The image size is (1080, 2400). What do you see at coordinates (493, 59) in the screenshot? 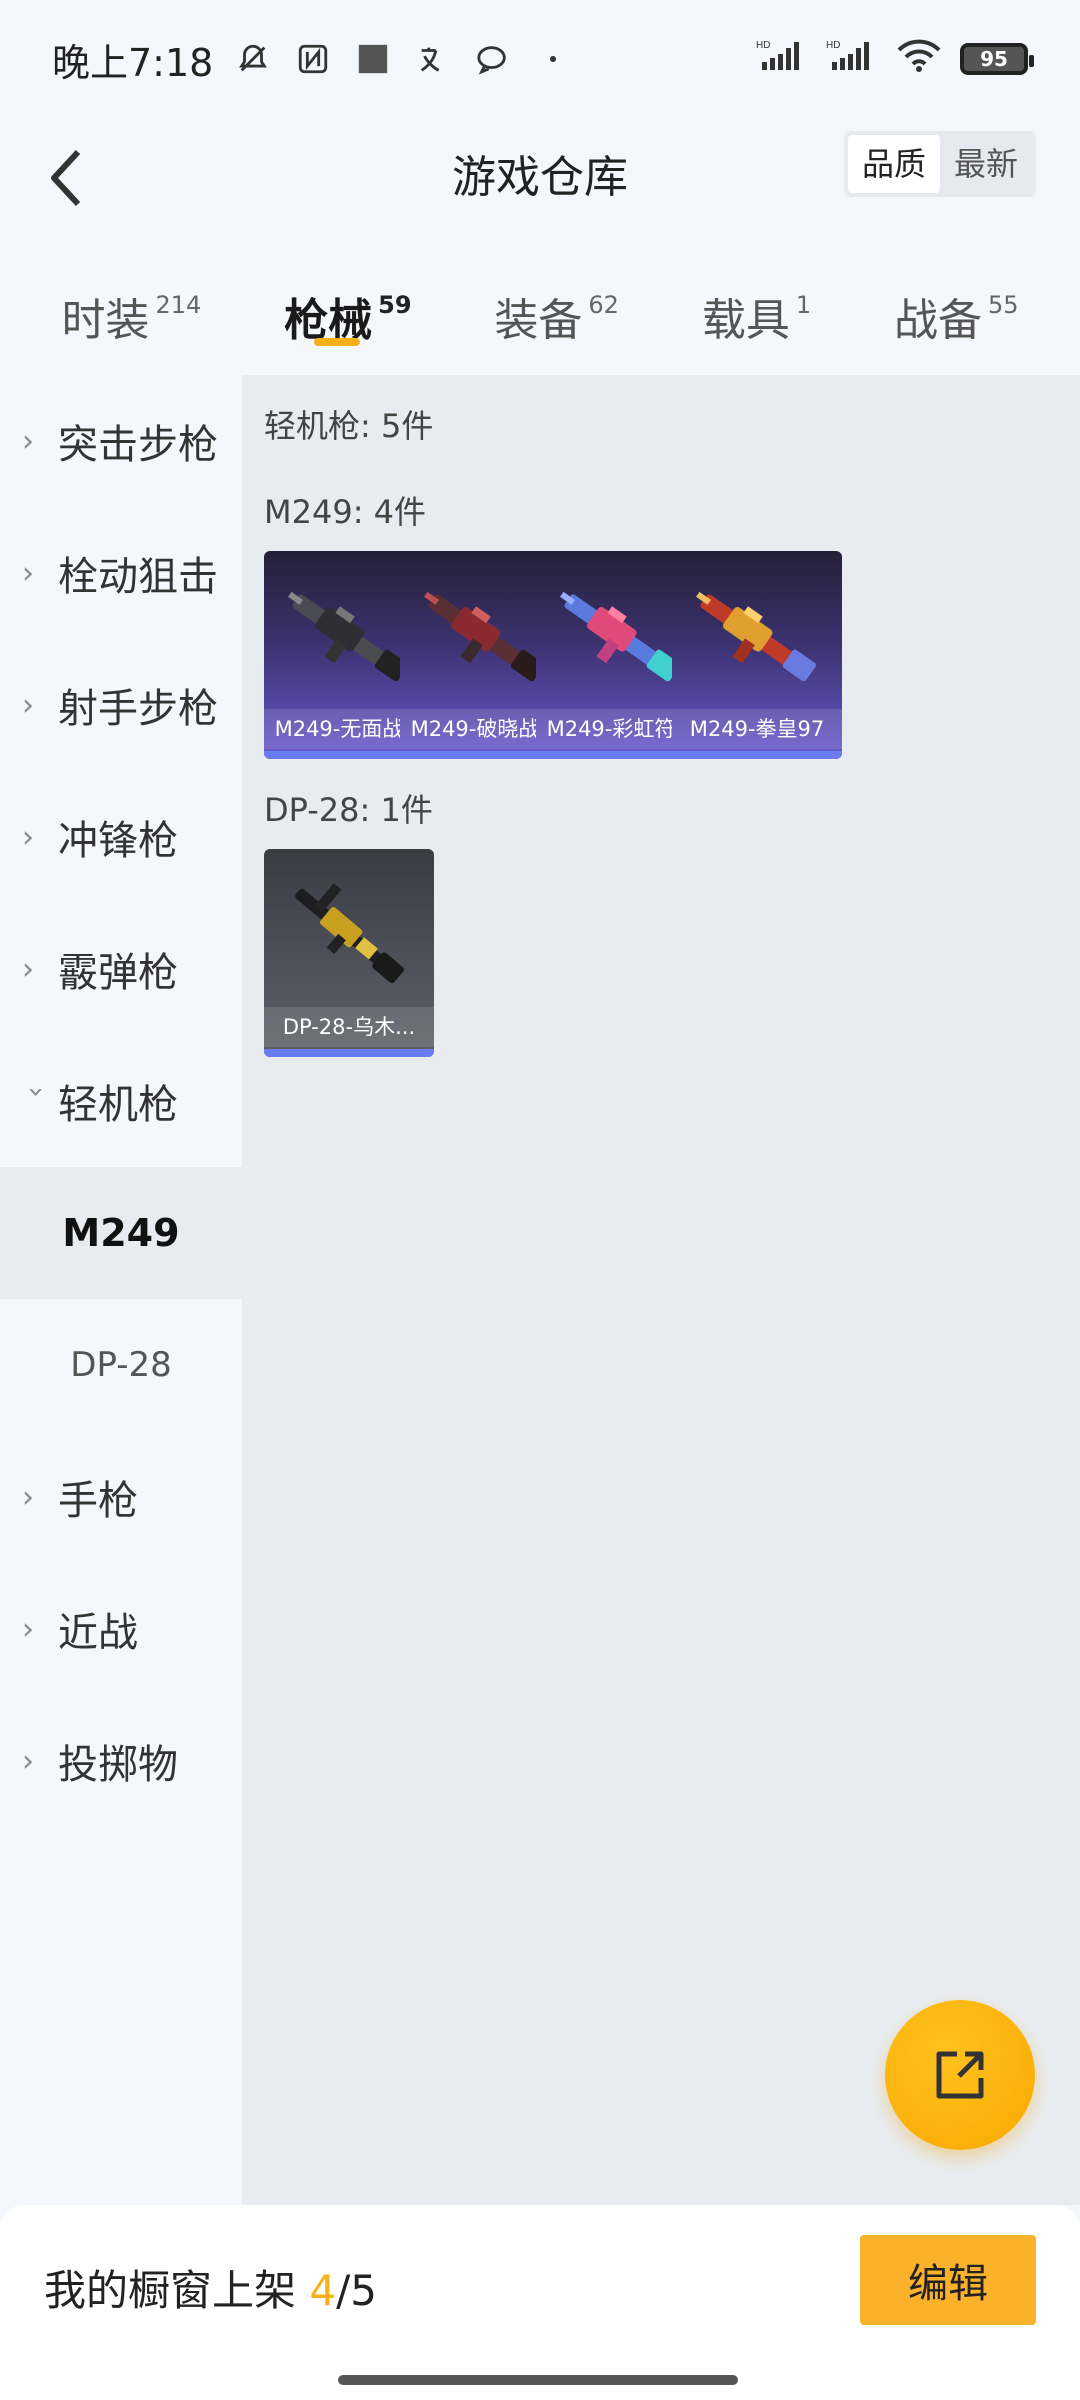
I see `chat-icon` at bounding box center [493, 59].